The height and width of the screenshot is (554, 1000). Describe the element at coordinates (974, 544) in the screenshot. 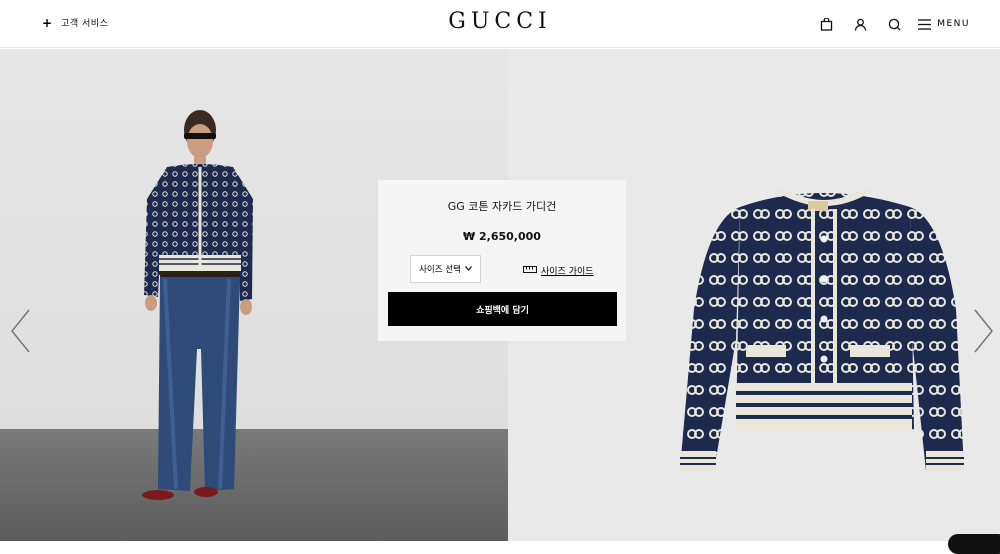

I see `chat-button` at that location.